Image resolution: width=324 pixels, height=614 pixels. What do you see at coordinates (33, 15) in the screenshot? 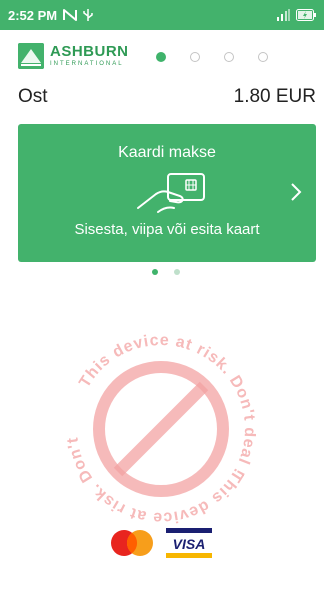
I see `status-time: 2:52 PM` at bounding box center [33, 15].